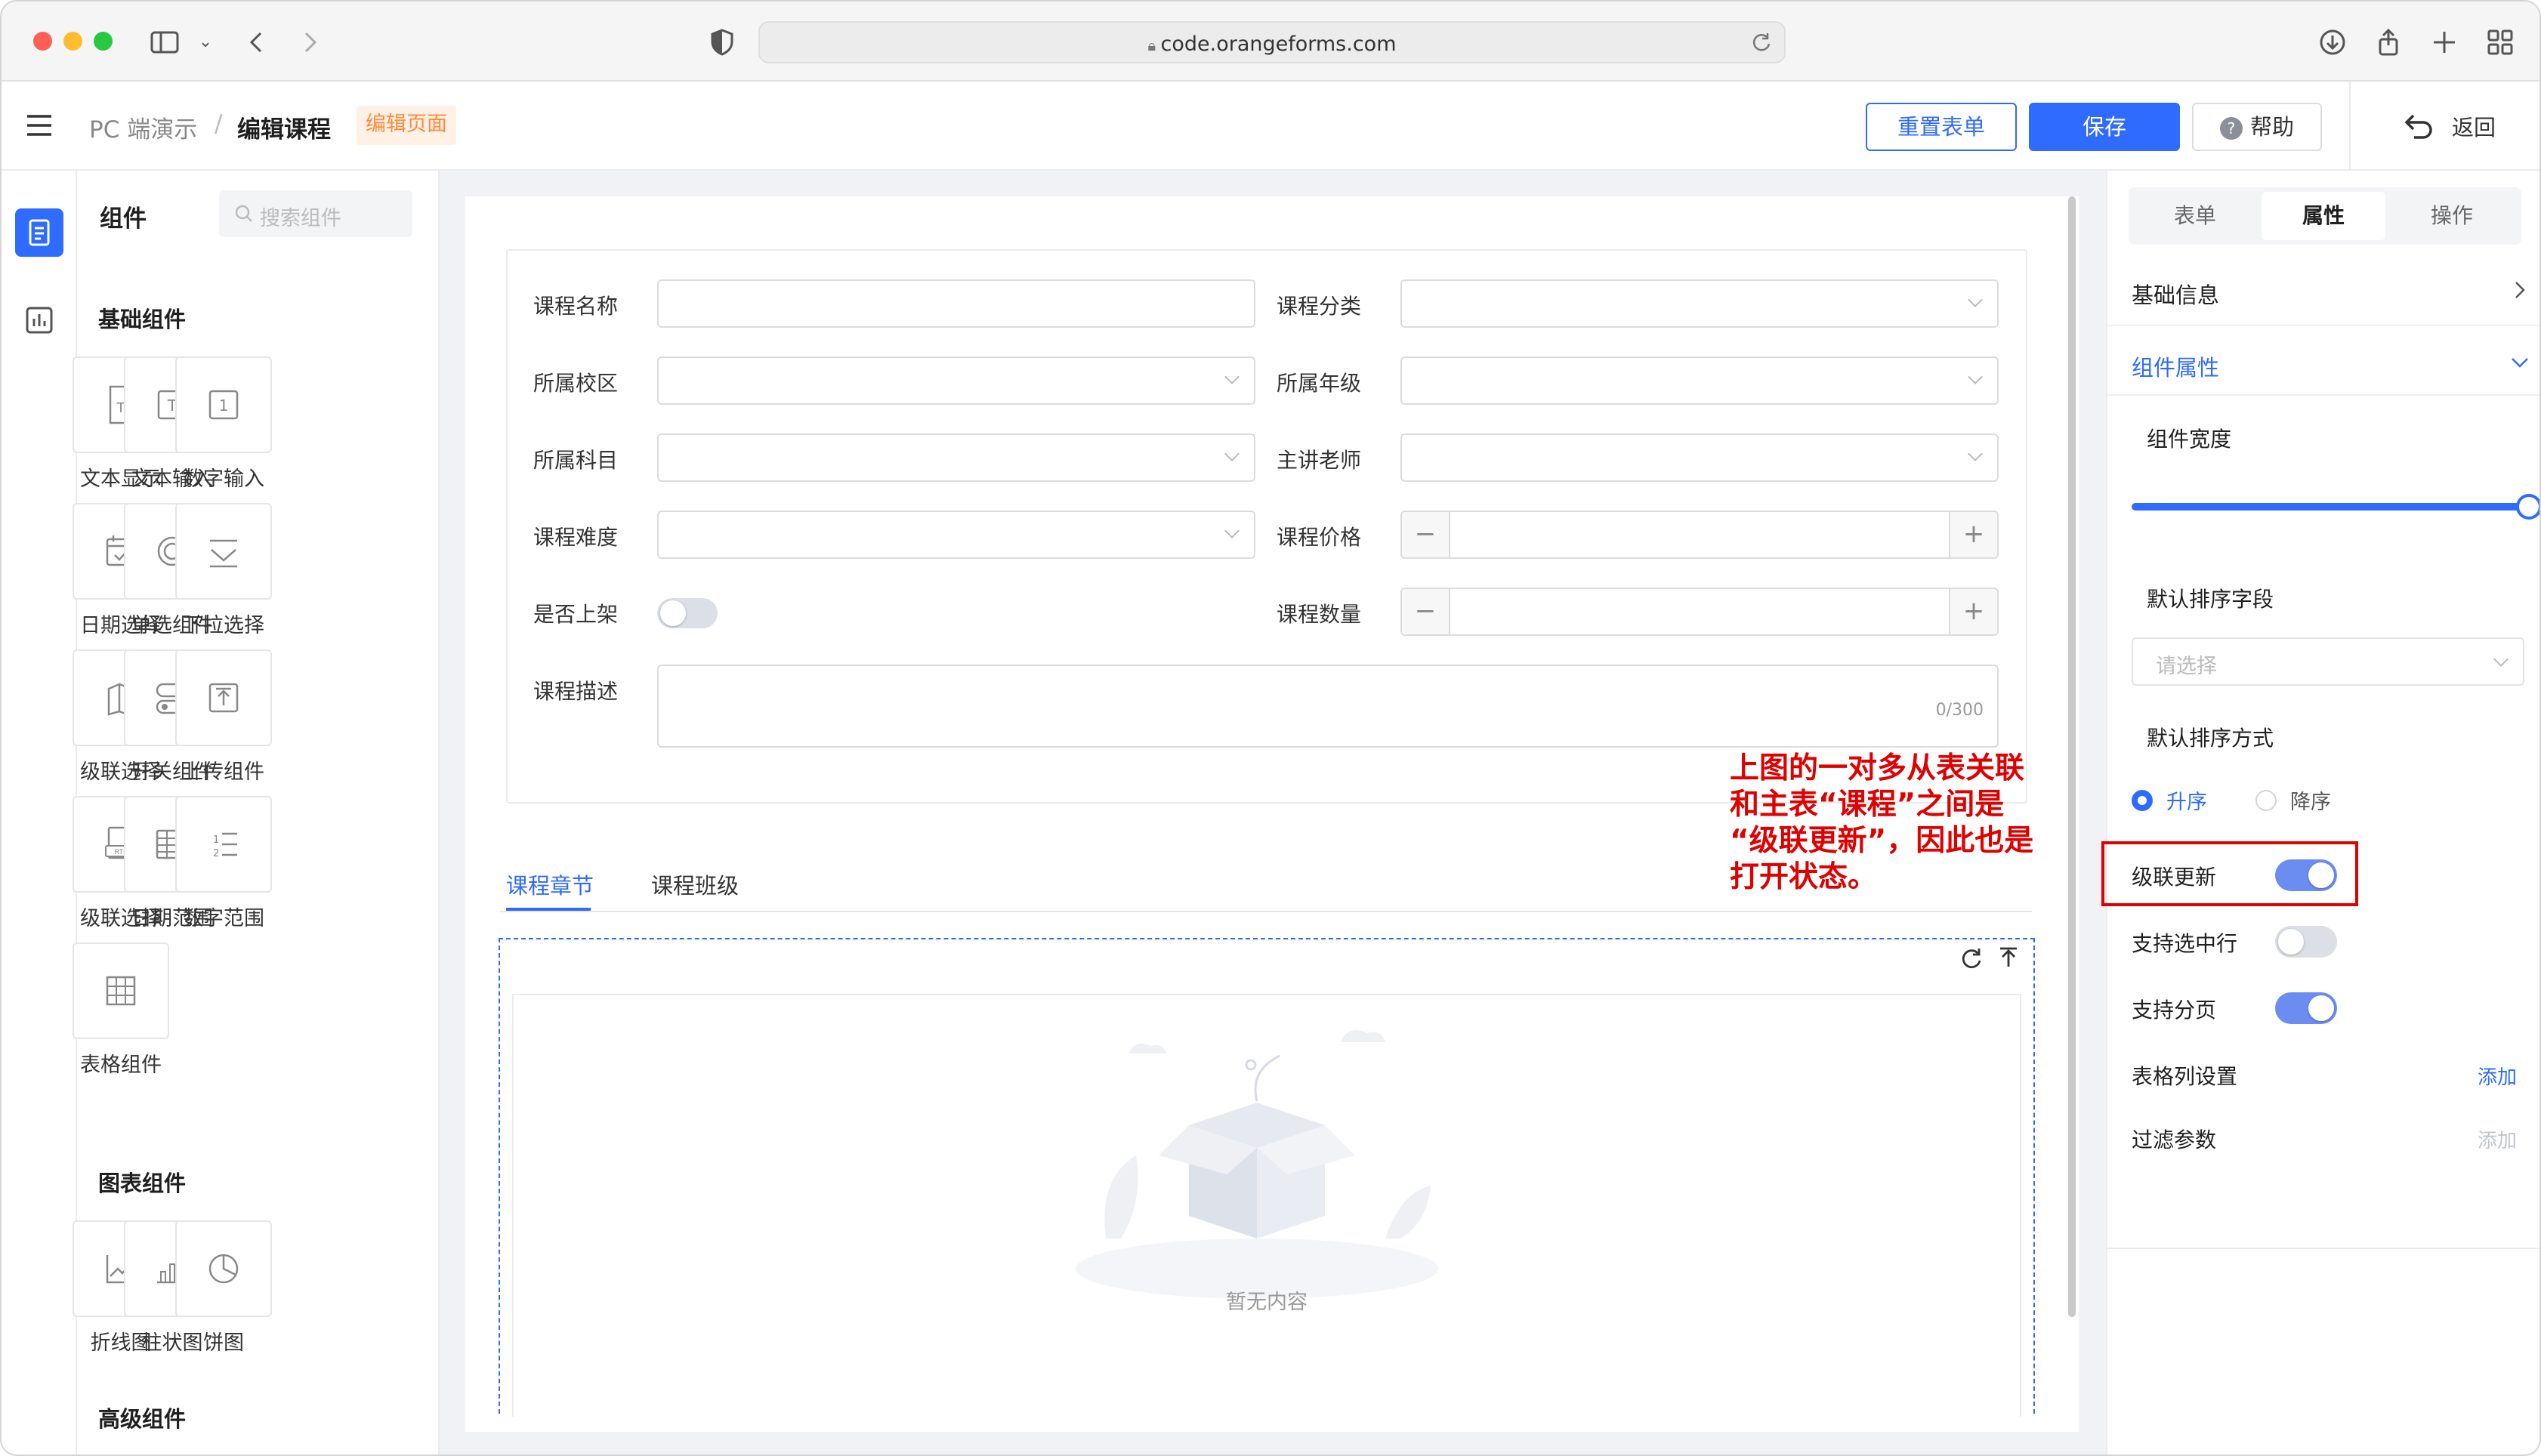 The width and height of the screenshot is (2541, 1456). What do you see at coordinates (956, 380) in the screenshot?
I see `campus-select` at bounding box center [956, 380].